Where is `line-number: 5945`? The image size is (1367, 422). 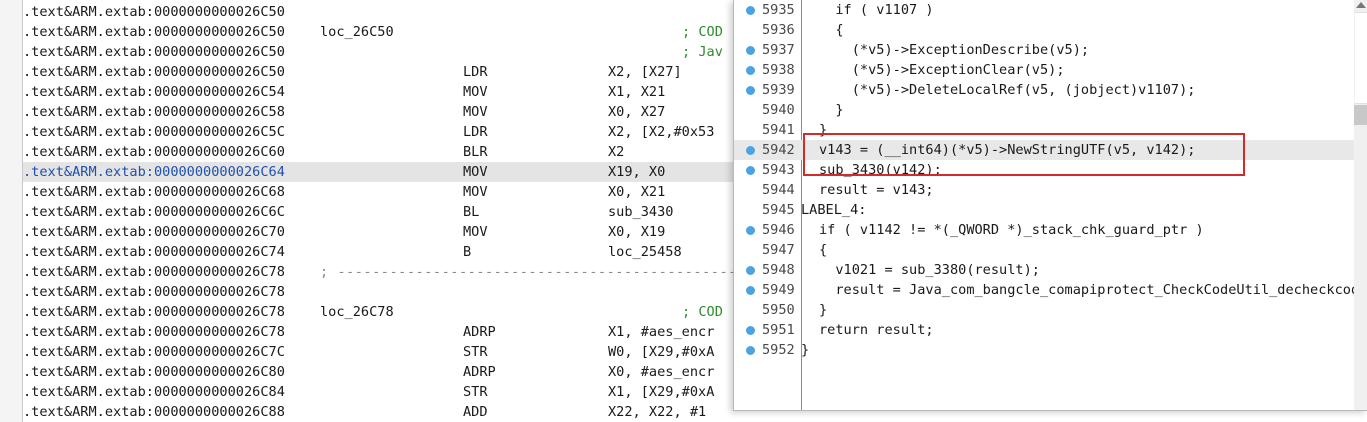 line-number: 5945 is located at coordinates (778, 210).